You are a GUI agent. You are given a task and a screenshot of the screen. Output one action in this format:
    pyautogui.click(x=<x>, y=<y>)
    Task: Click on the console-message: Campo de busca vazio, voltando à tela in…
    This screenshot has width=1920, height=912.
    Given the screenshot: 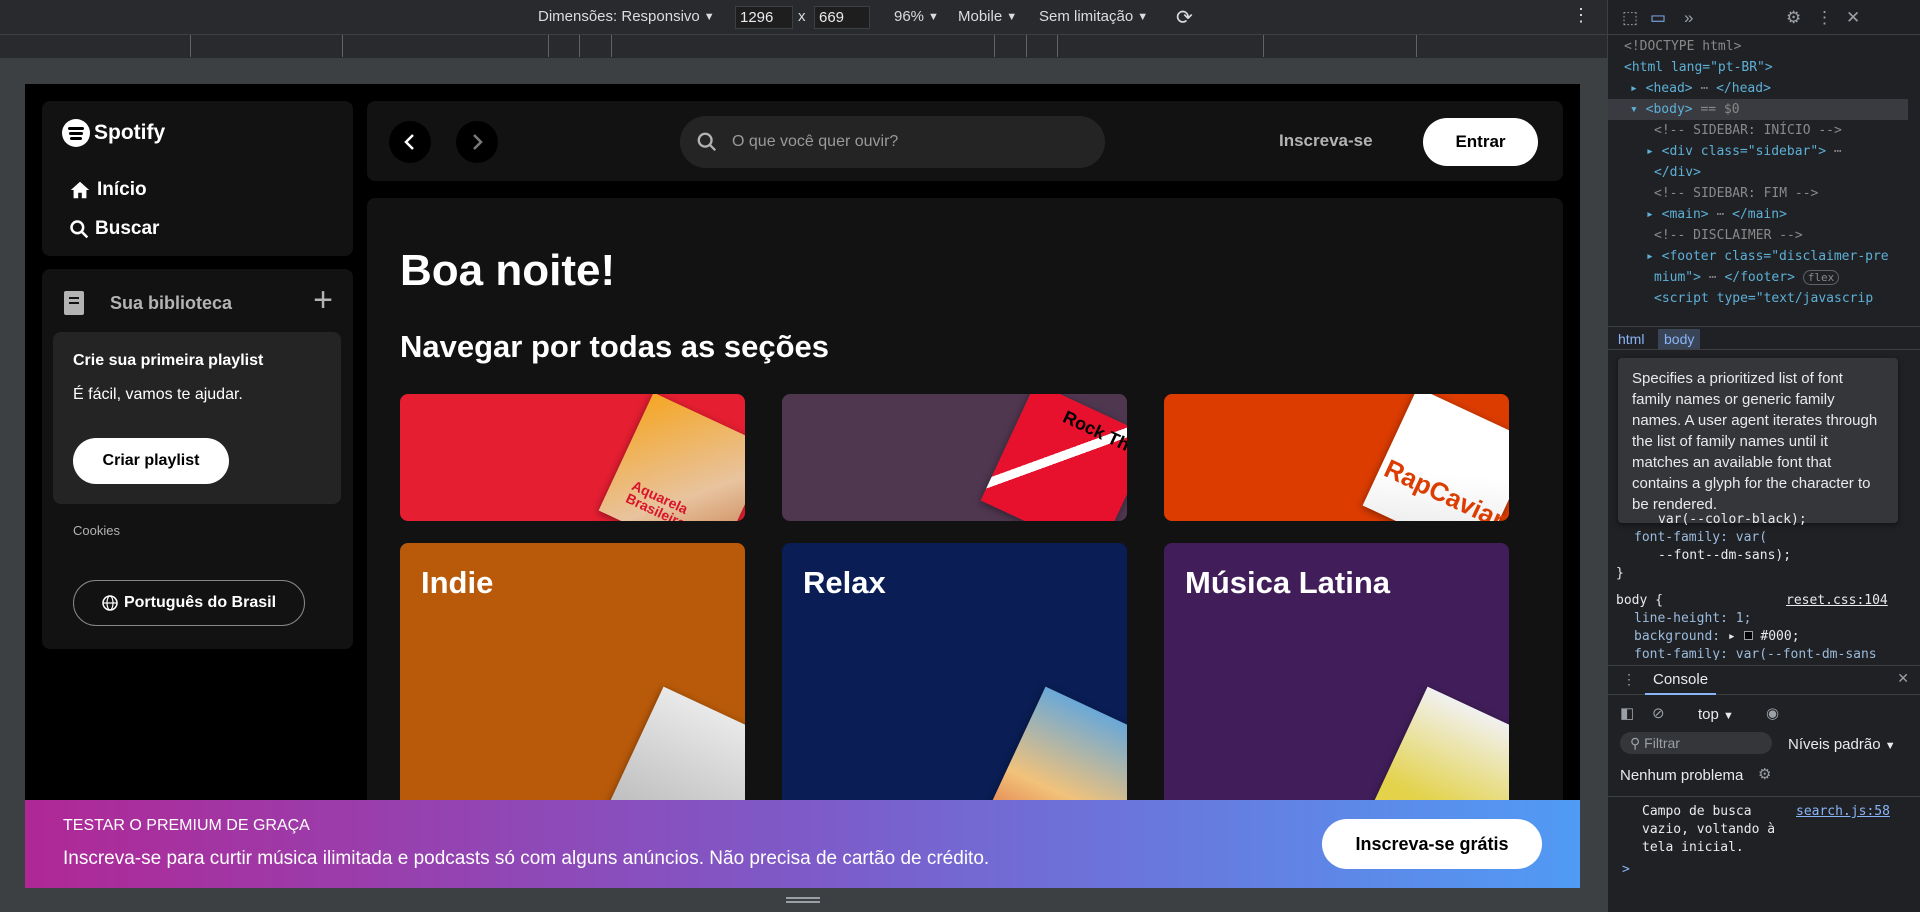 What is the action you would take?
    pyautogui.click(x=1709, y=829)
    